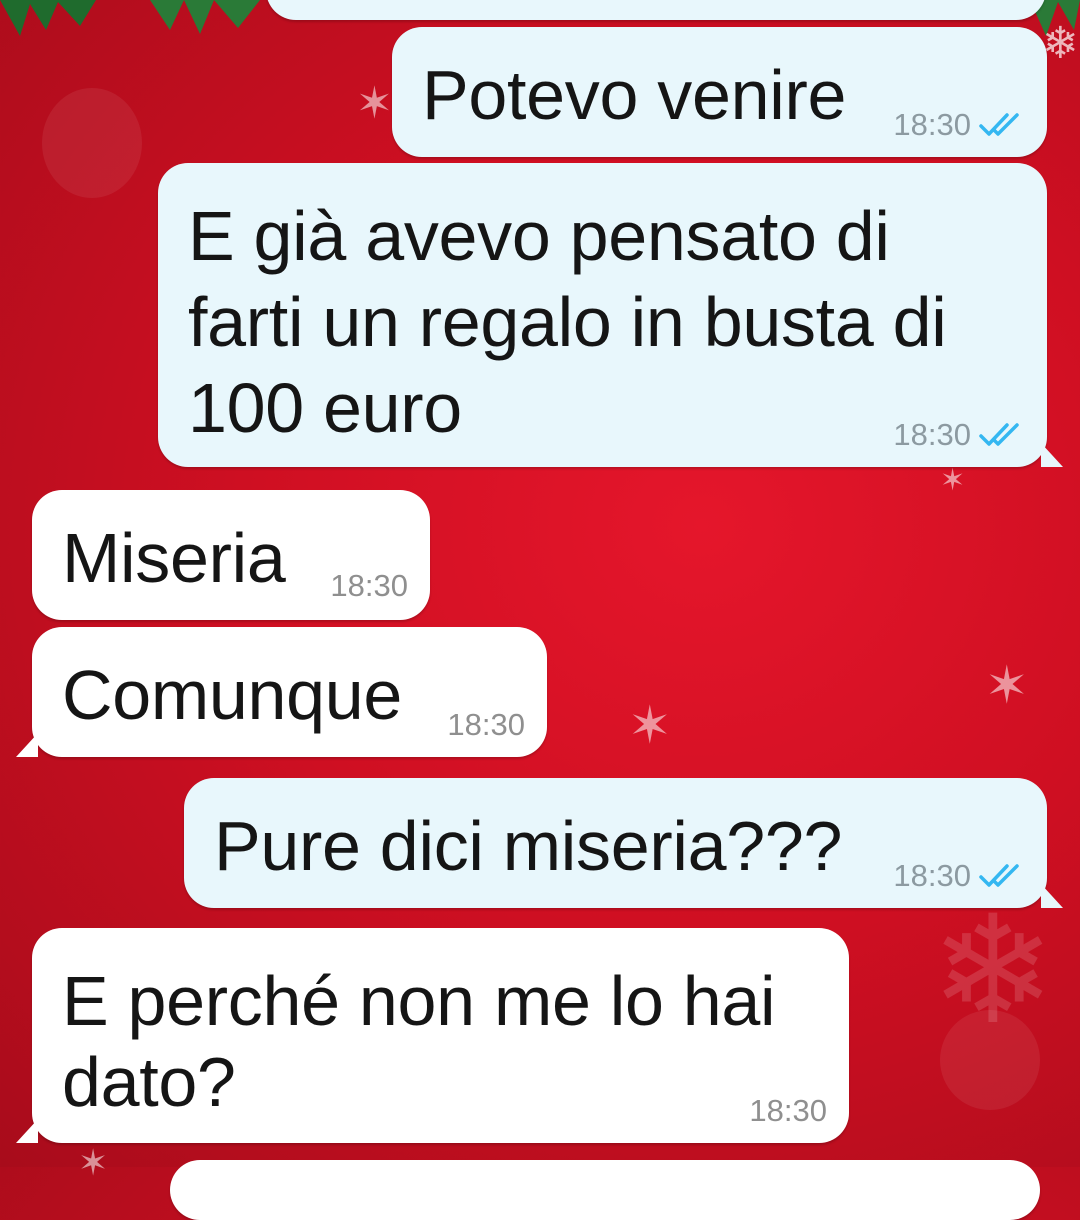 Image resolution: width=1080 pixels, height=1220 pixels. Describe the element at coordinates (539, 236) in the screenshot. I see `message-text: E già avevo pensato di` at that location.